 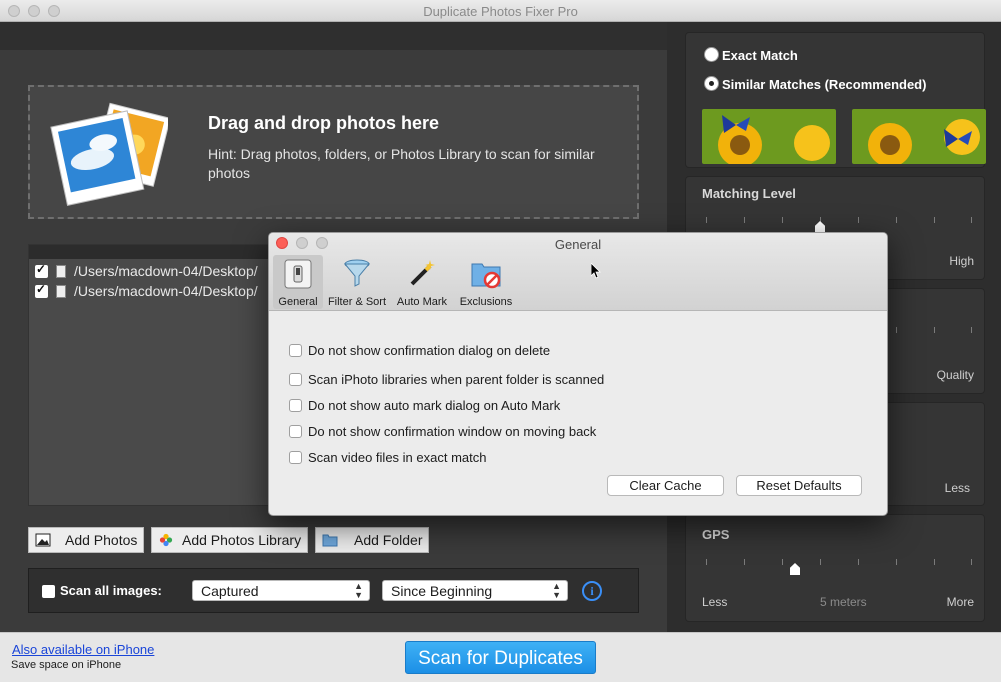 What do you see at coordinates (111, 590) in the screenshot?
I see `scan-all-label: Scan all images:` at bounding box center [111, 590].